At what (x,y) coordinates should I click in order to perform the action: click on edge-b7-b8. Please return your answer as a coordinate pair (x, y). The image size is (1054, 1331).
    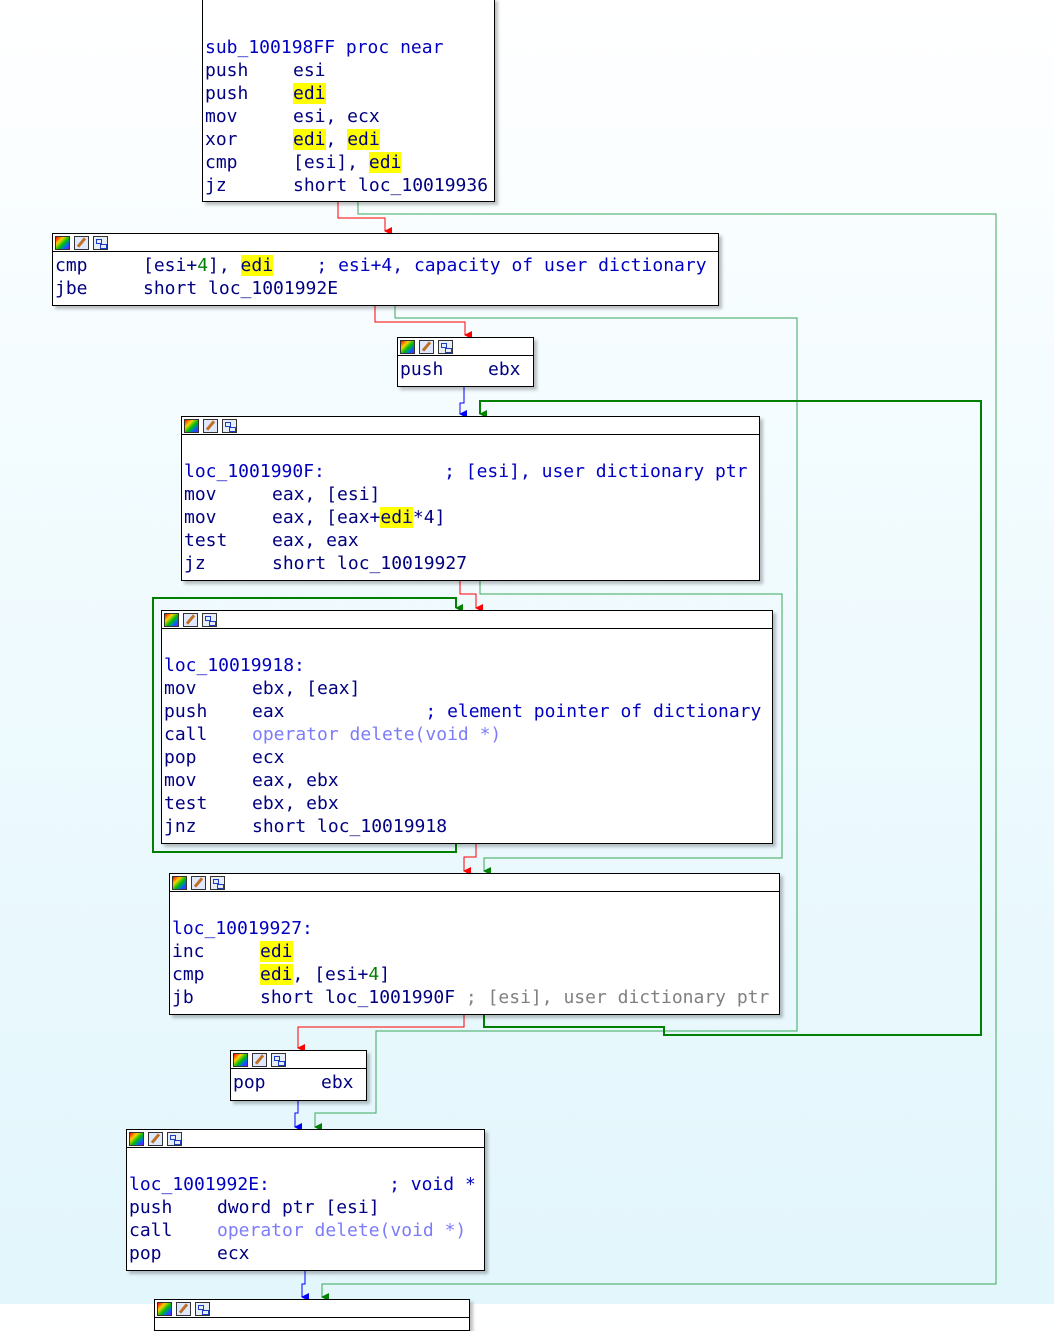
    Looking at the image, I should click on (298, 1115).